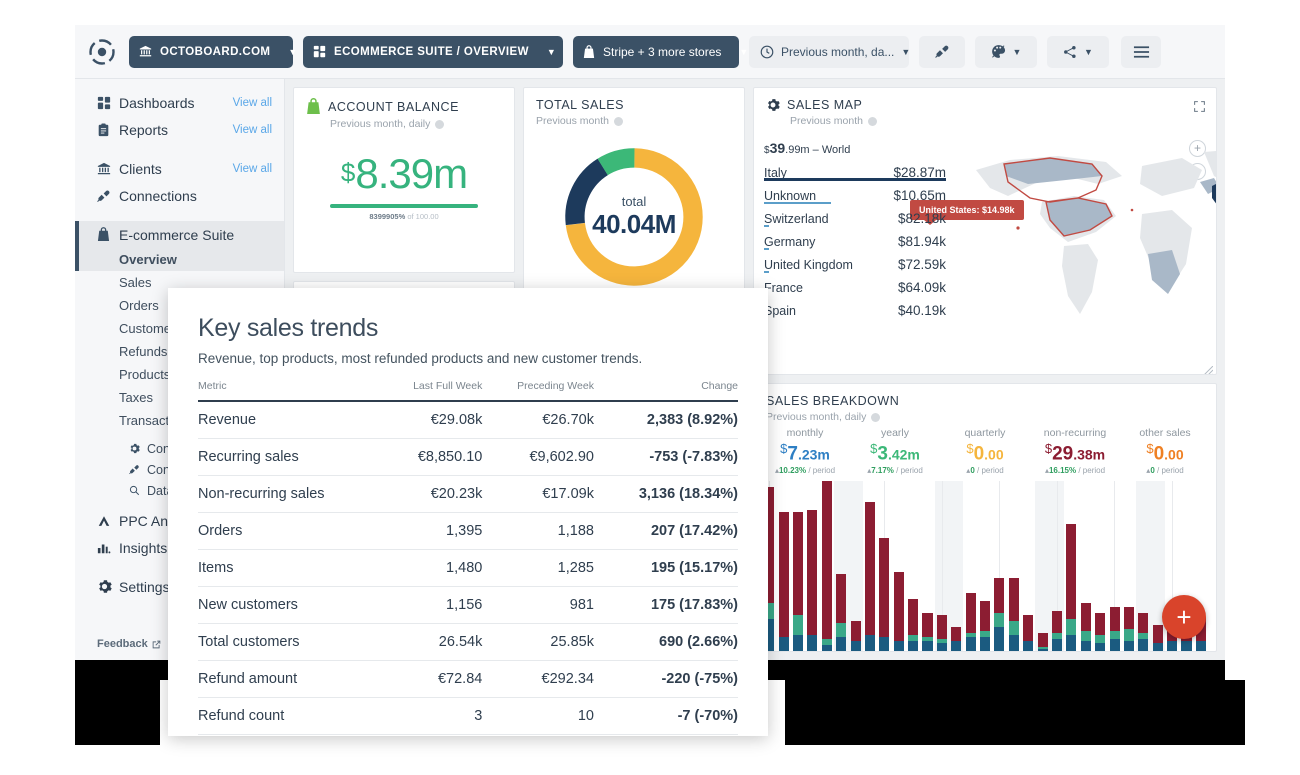  What do you see at coordinates (213, 51) in the screenshot?
I see `workspace-selector: OCTOBOARD.COM ▼` at bounding box center [213, 51].